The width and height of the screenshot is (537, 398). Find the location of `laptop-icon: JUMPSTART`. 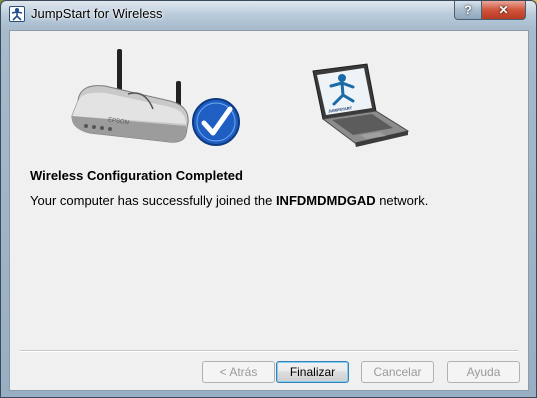

laptop-icon: JUMPSTART is located at coordinates (361, 105).